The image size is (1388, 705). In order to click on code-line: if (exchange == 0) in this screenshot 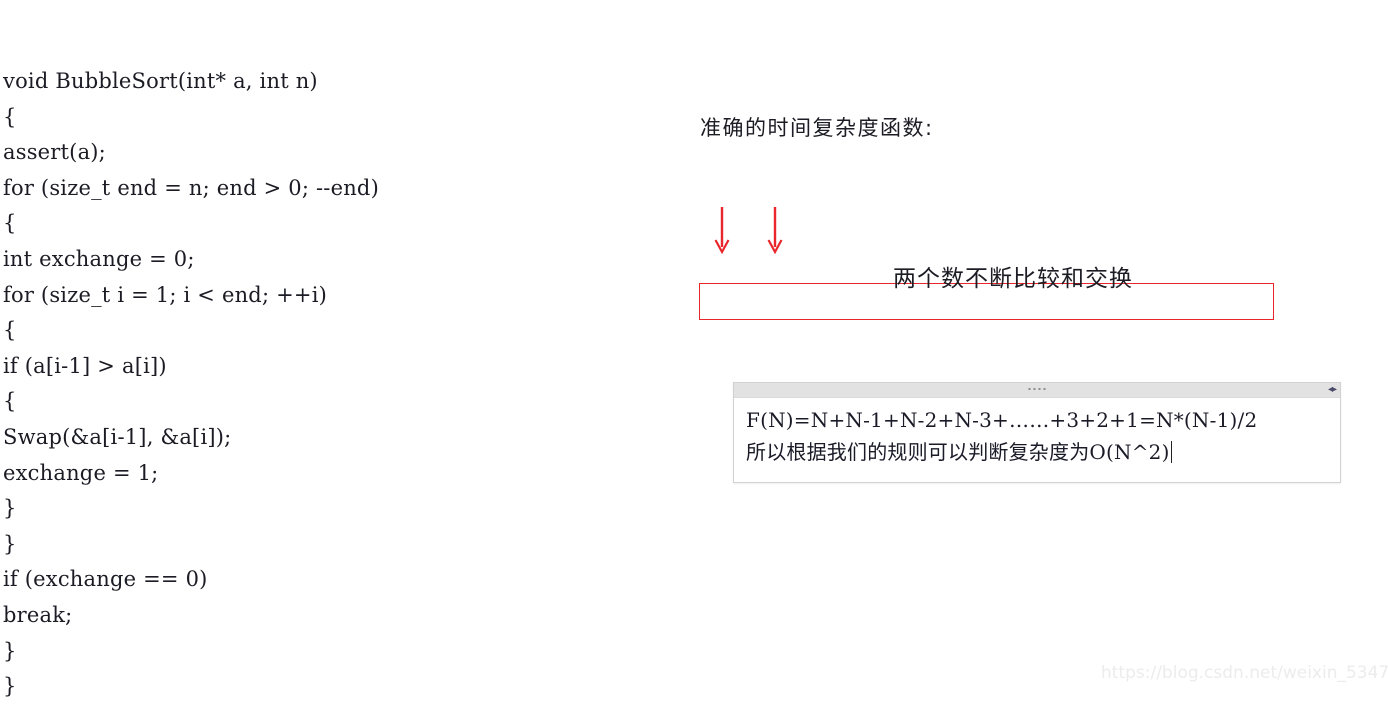, I will do `click(105, 579)`.